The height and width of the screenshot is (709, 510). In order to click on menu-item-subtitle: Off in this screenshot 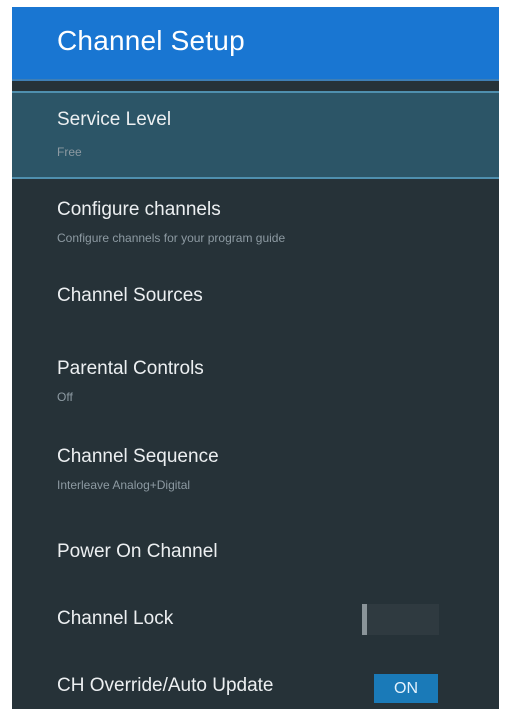, I will do `click(65, 397)`.